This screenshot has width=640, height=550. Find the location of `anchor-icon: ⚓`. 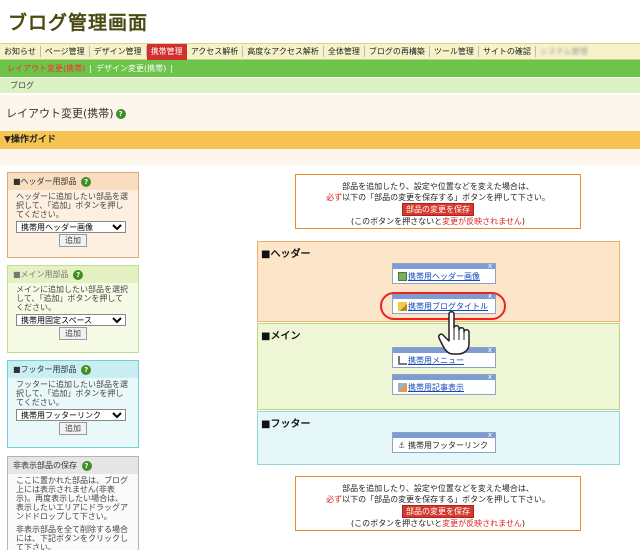

anchor-icon: ⚓ is located at coordinates (402, 445).